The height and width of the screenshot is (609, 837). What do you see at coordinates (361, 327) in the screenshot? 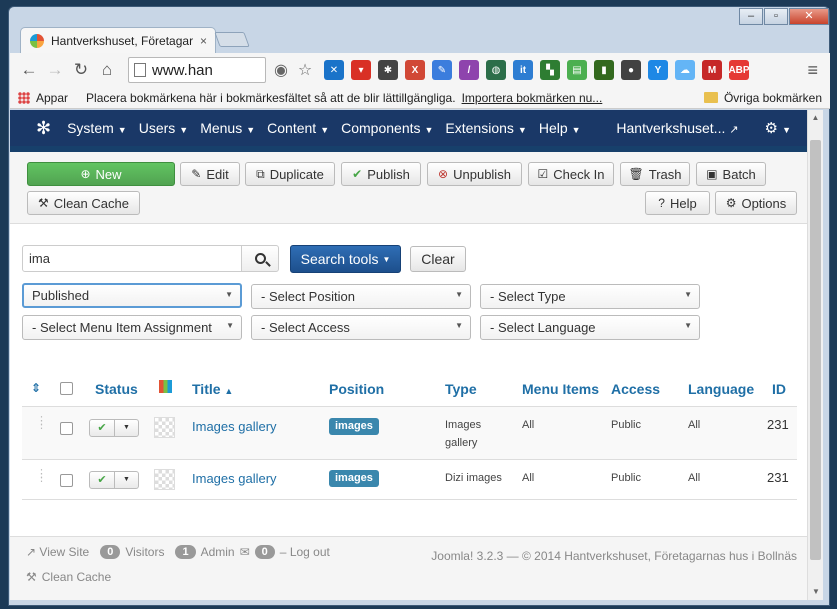
I see `filter-access-select: - Select Access ▼` at bounding box center [361, 327].